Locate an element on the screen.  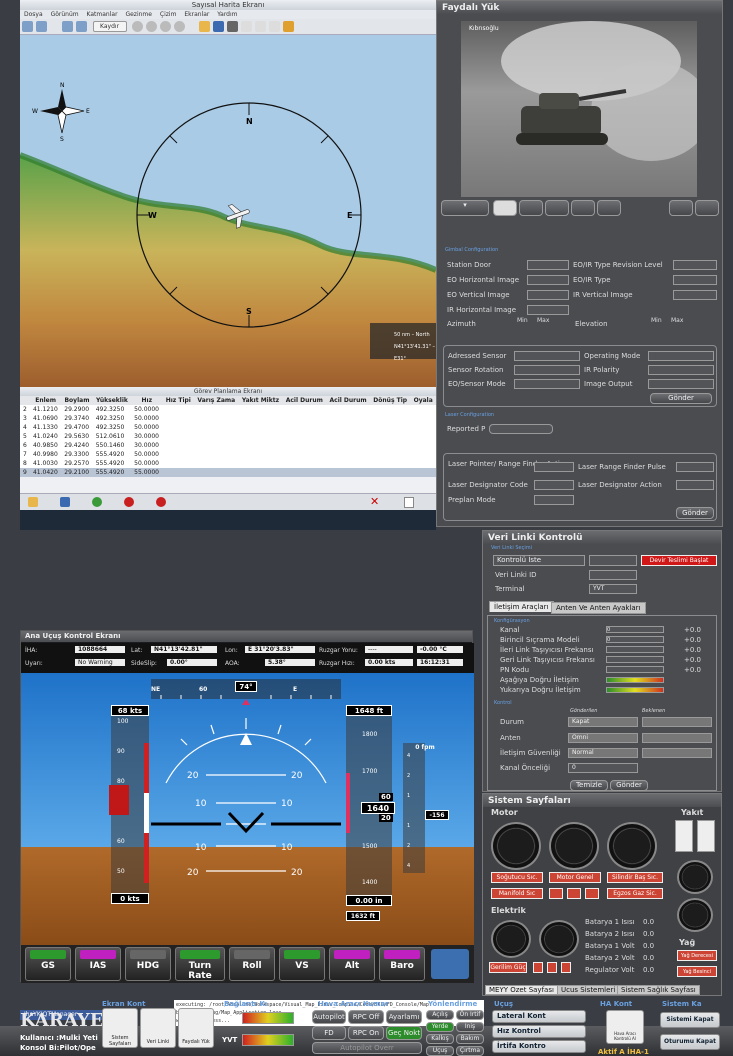
voltage-button: Gerilim Güç is located at coordinates (508, 967).